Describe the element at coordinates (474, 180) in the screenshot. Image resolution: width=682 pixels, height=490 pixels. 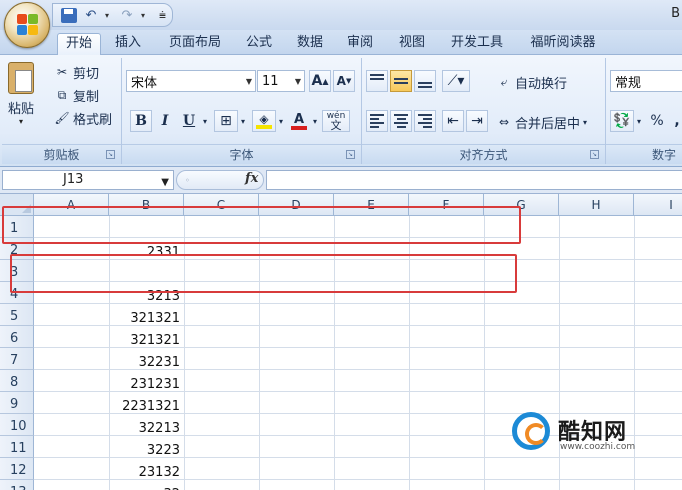
I see `formula-input` at that location.